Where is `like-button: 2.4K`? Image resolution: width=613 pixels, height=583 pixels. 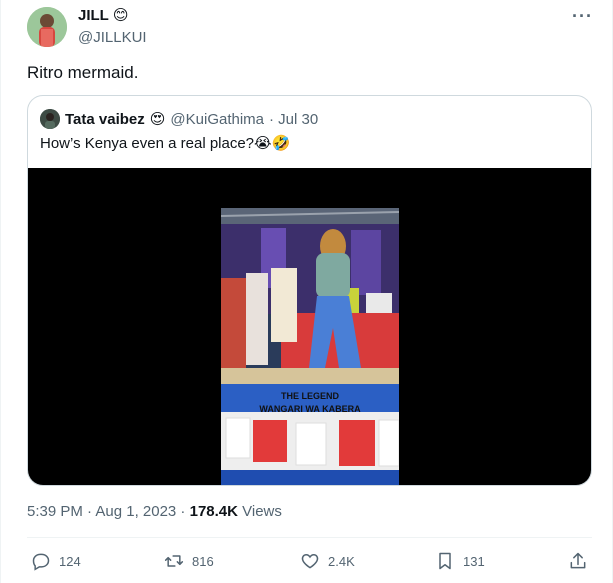
like-button: 2.4K is located at coordinates (327, 561).